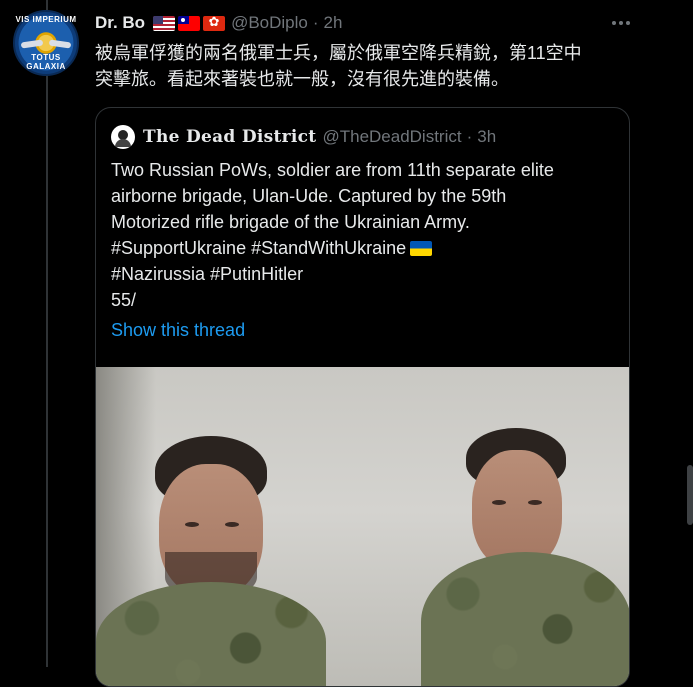  What do you see at coordinates (487, 136) in the screenshot?
I see `quoted-tweet-timestamp: 3h` at bounding box center [487, 136].